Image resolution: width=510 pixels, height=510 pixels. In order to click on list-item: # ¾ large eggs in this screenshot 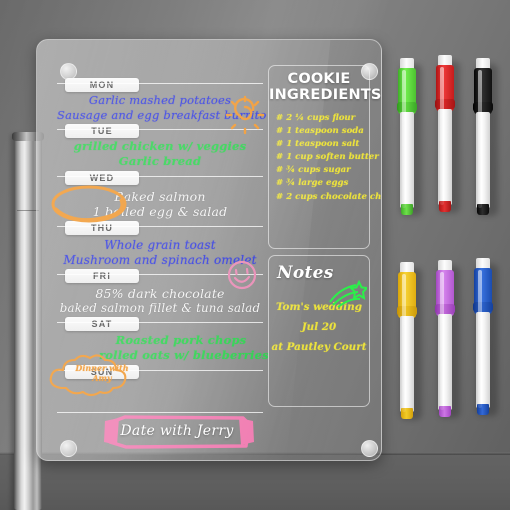, I will do `click(322, 183)`.